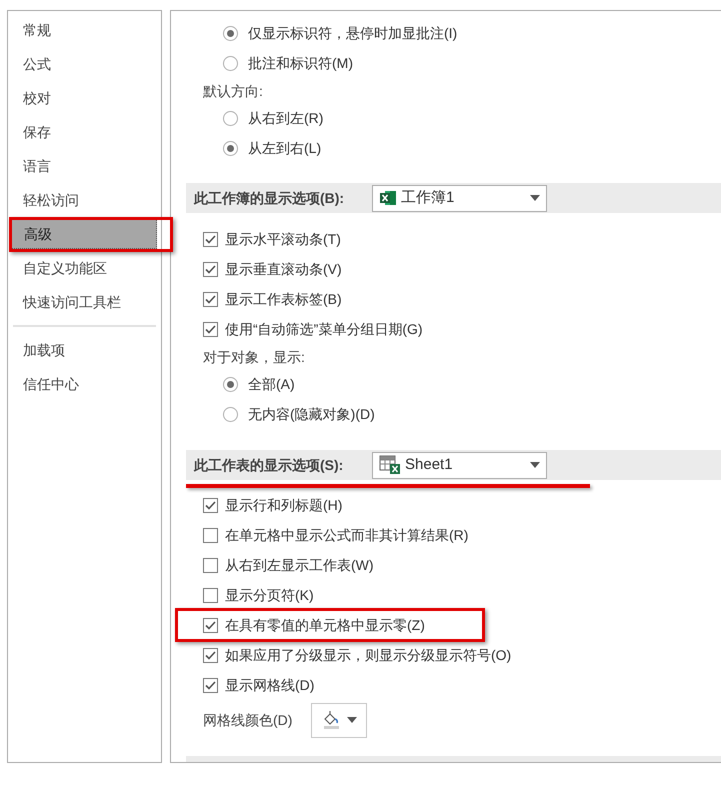 The height and width of the screenshot is (809, 721). I want to click on worksheet-icon, so click(390, 465).